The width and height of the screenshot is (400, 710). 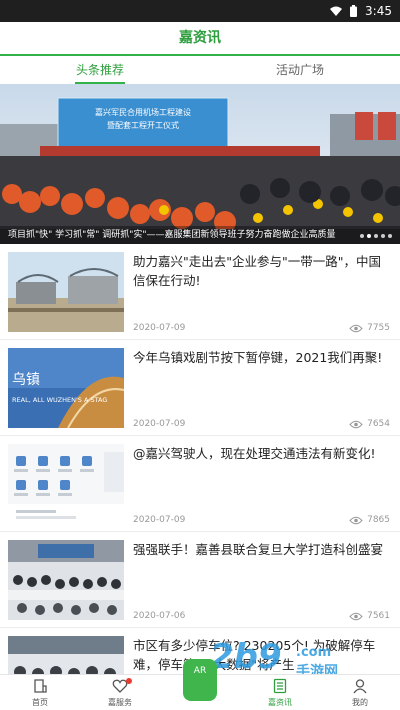 I want to click on nav-center-app: AR, so click(x=200, y=684).